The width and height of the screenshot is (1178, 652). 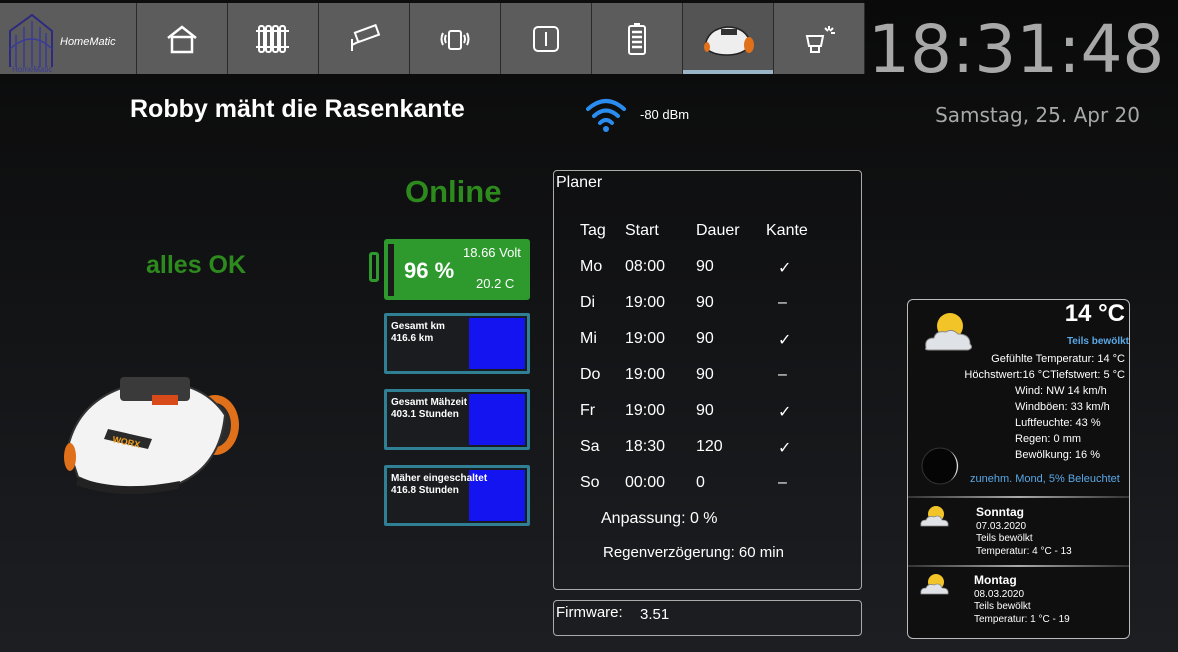 I want to click on planner-header-start: Start, so click(x=642, y=230).